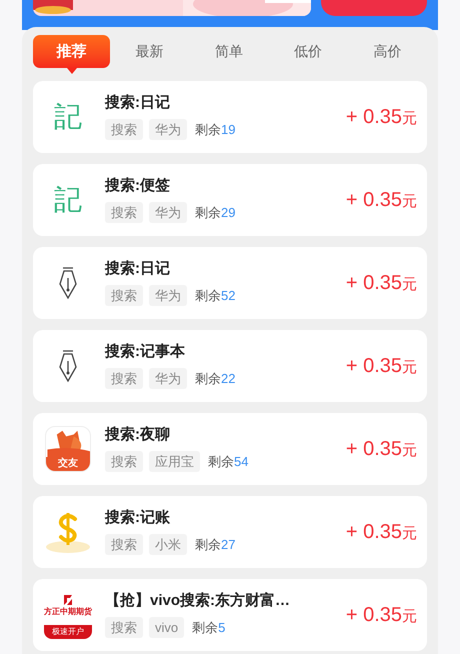  Describe the element at coordinates (230, 532) in the screenshot. I see `task-card: 搜索:记账 搜索 小米 剩余27 + 0.35元` at that location.